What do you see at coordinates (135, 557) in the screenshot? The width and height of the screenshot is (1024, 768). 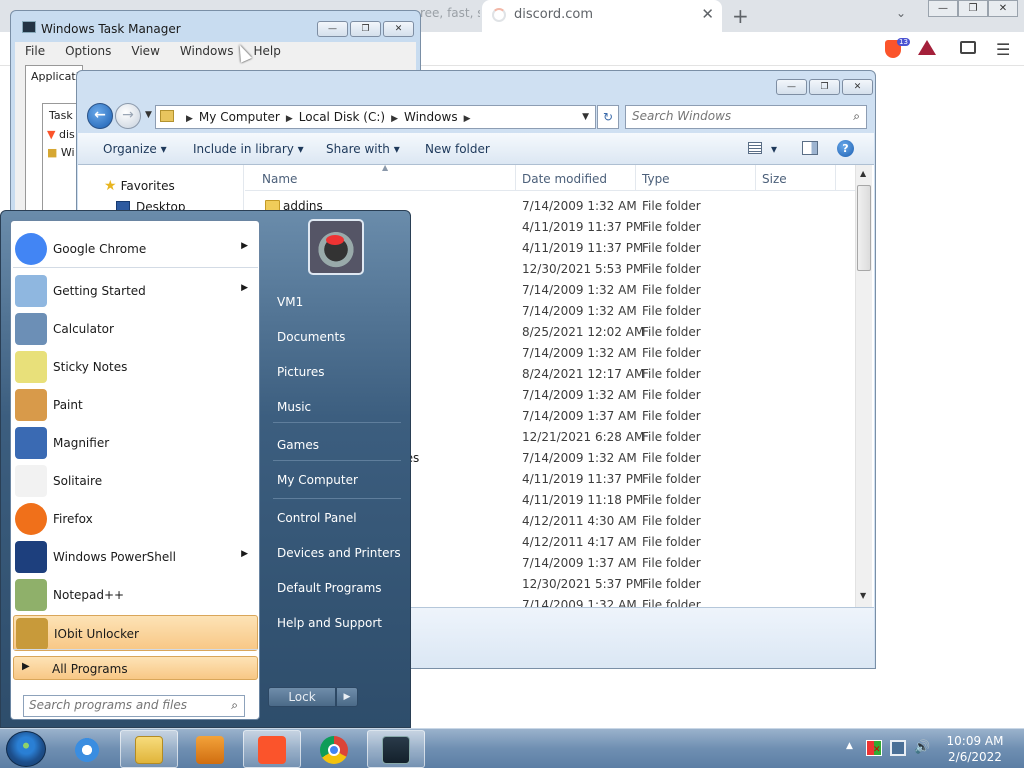 I see `start-item-windows-powershell: Windows PowerShell ▶` at bounding box center [135, 557].